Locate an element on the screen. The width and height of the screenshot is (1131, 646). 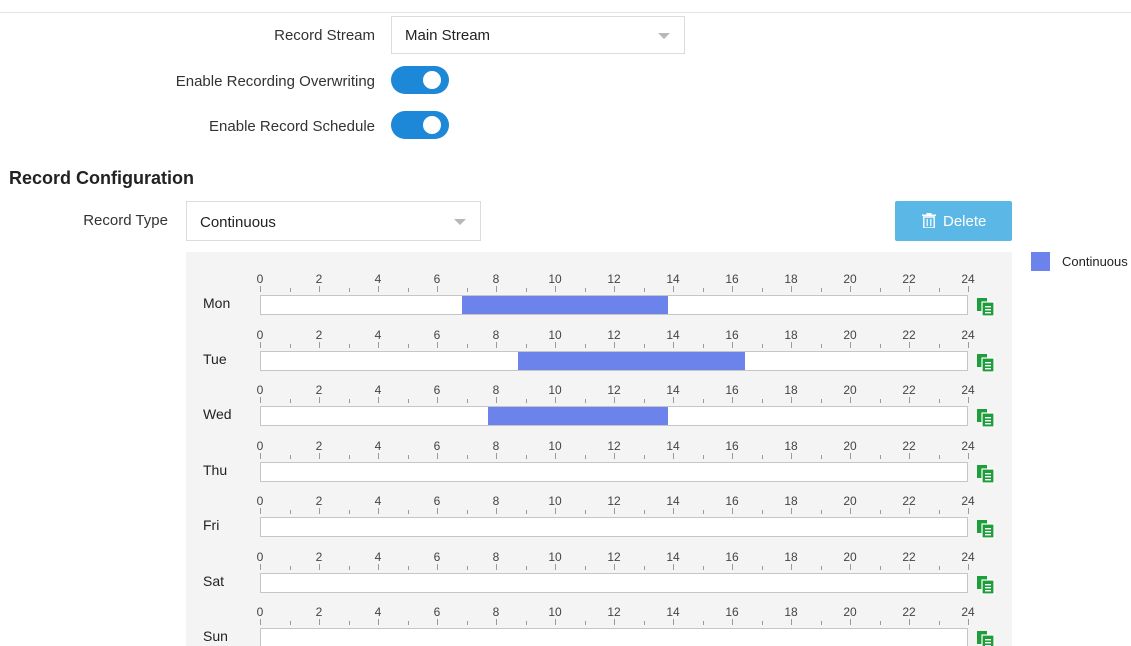
day-label-tue: Tue is located at coordinates (215, 358).